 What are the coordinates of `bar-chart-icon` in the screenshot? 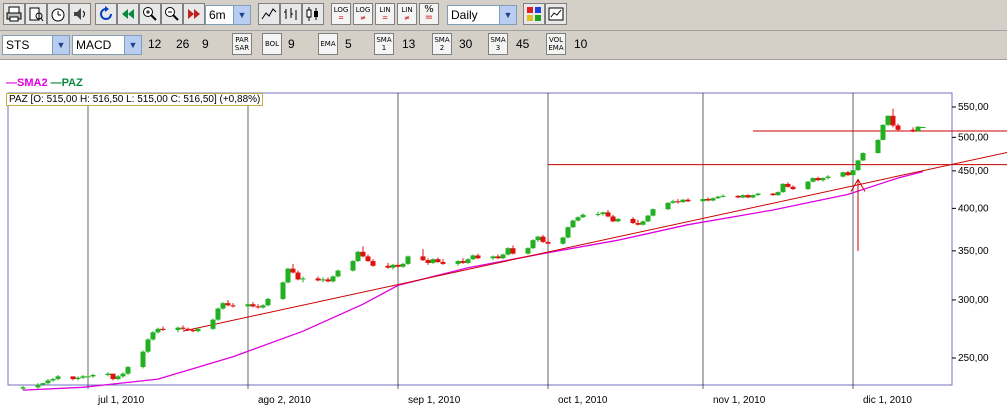 It's located at (291, 14).